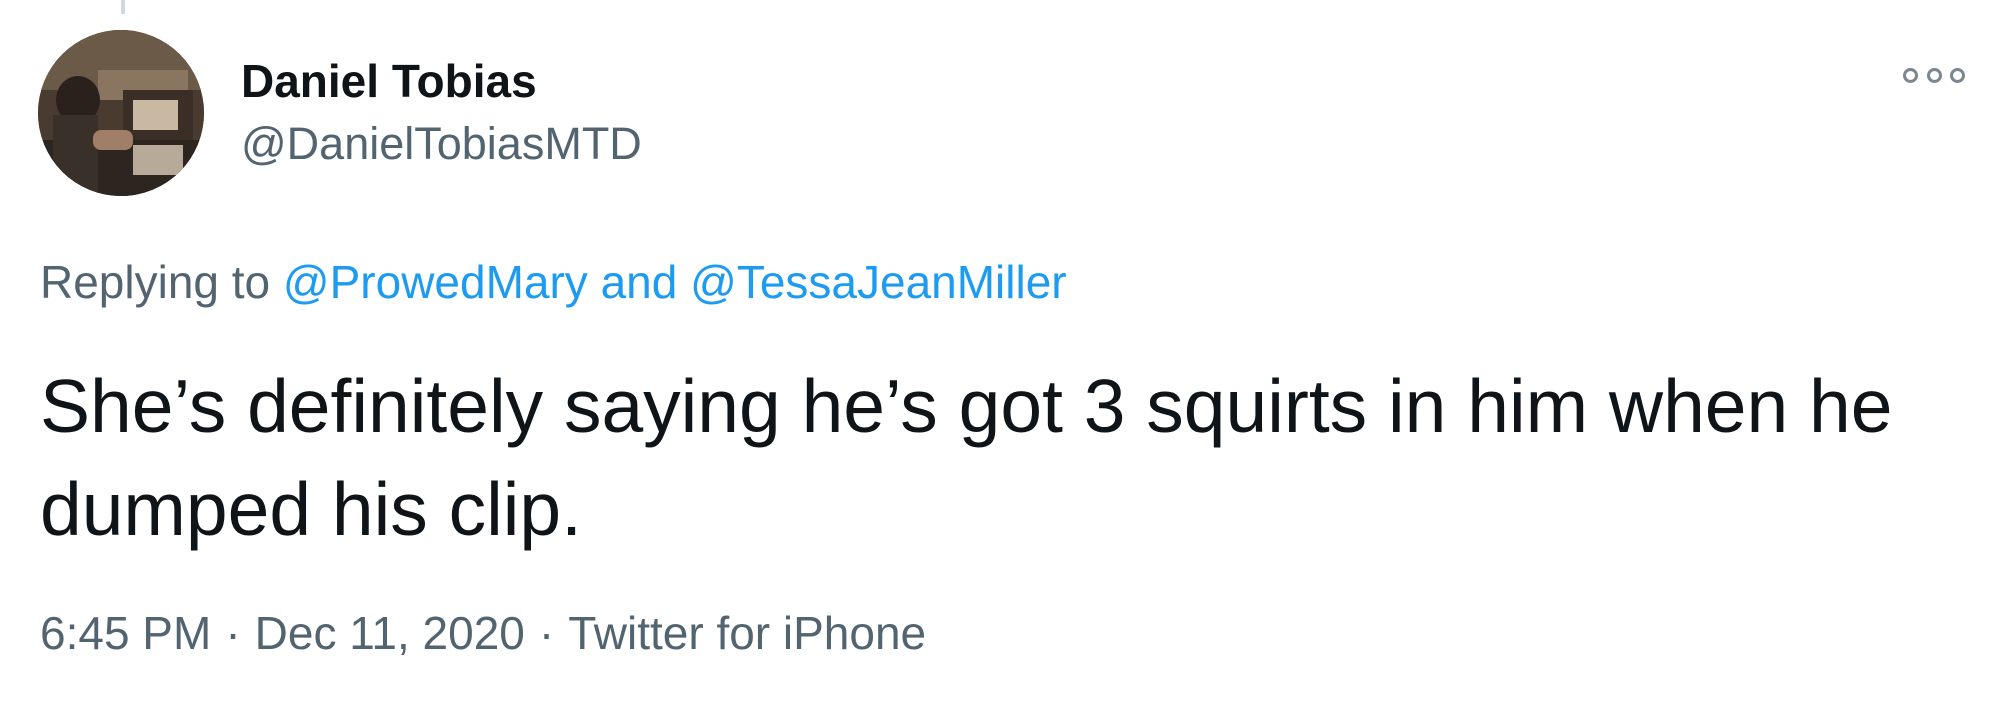 The width and height of the screenshot is (2000, 703). What do you see at coordinates (155, 282) in the screenshot?
I see `replying-to-label: Replying to` at bounding box center [155, 282].